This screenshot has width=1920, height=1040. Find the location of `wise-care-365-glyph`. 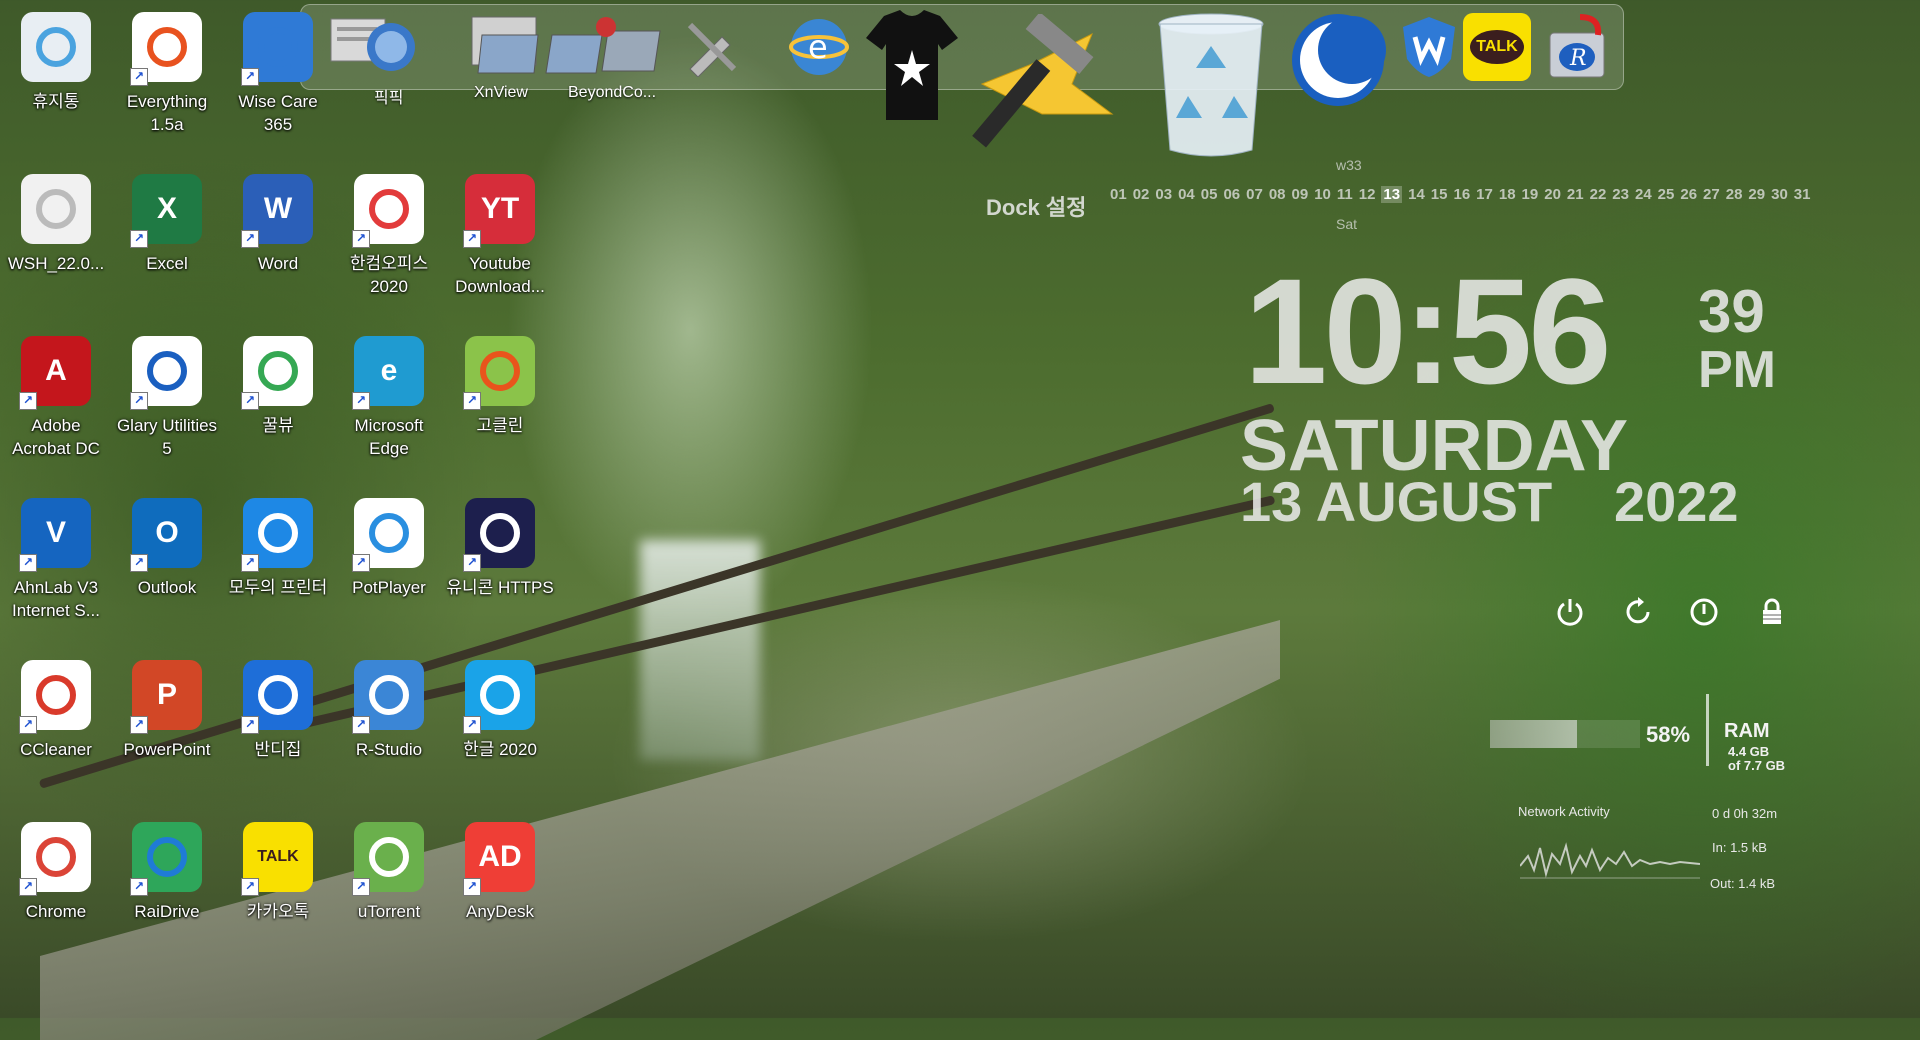

wise-care-365-glyph is located at coordinates (278, 47).